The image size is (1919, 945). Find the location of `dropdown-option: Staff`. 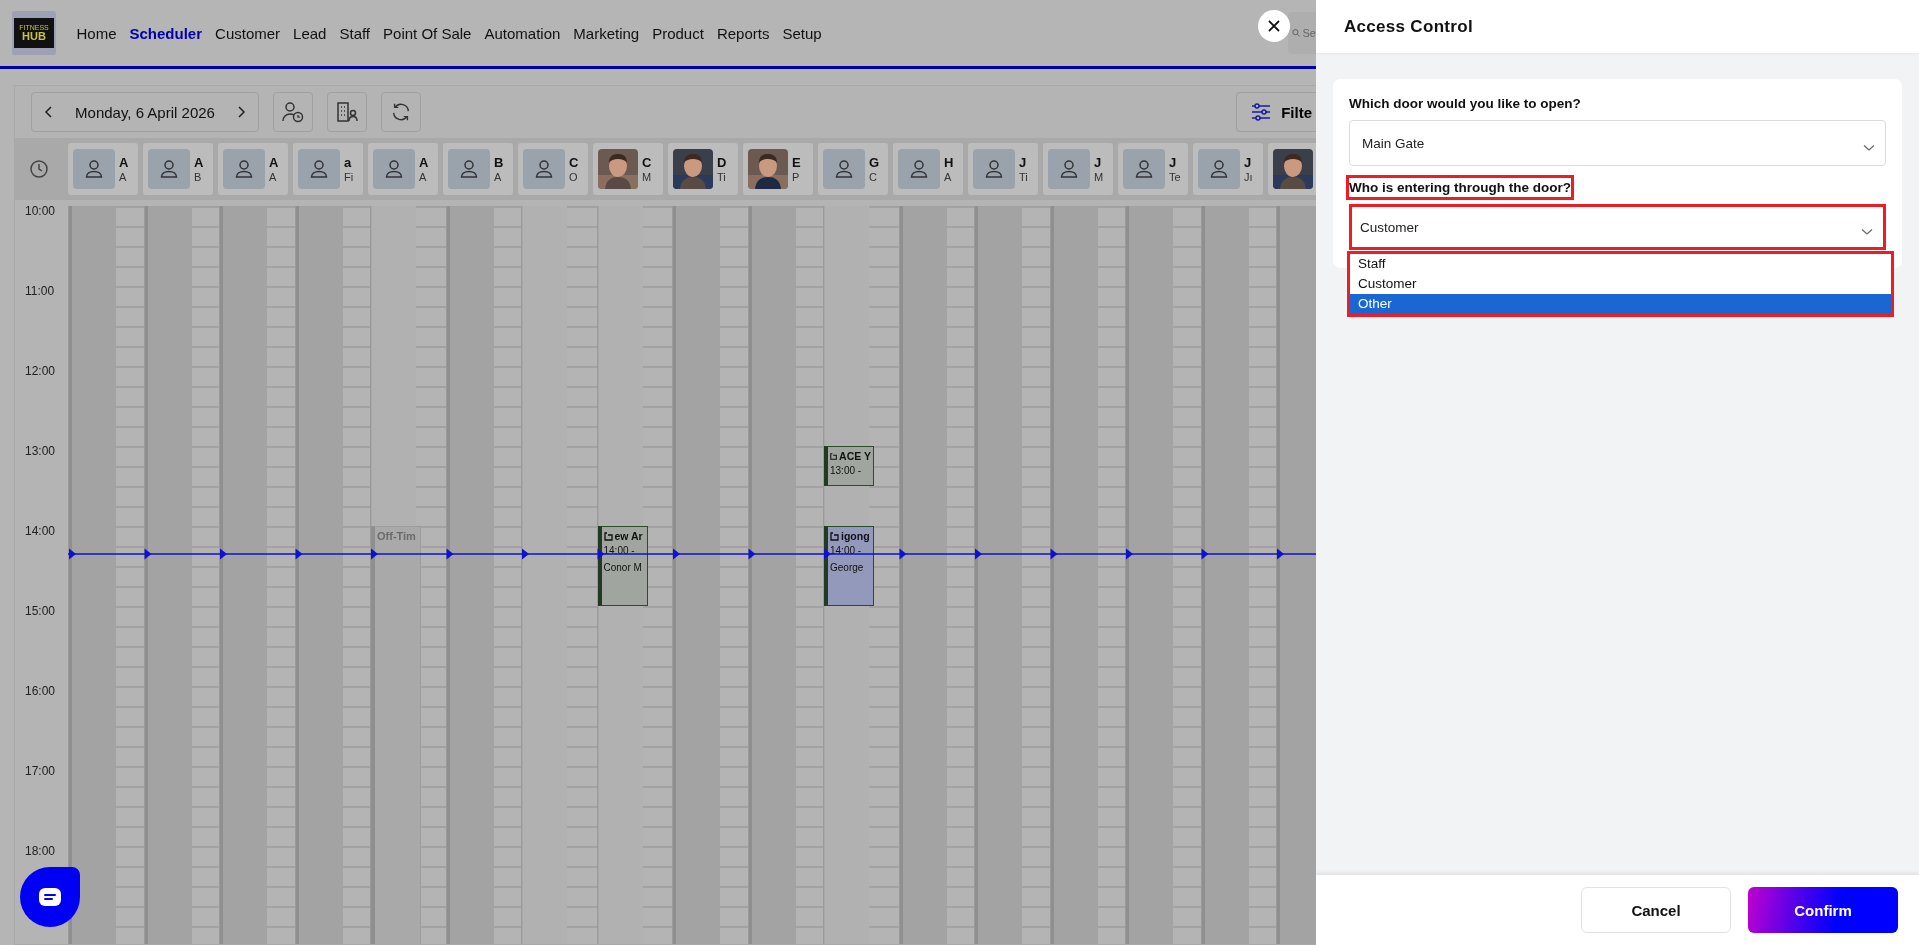

dropdown-option: Staff is located at coordinates (1620, 264).